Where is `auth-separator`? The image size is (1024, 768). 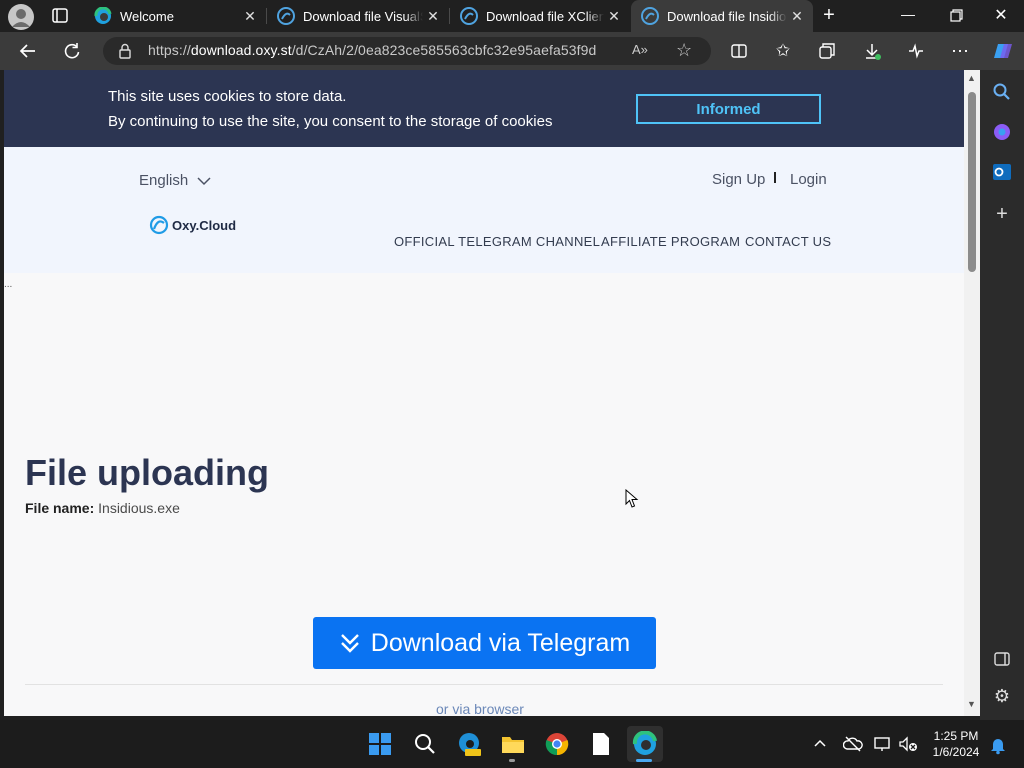 auth-separator is located at coordinates (775, 177).